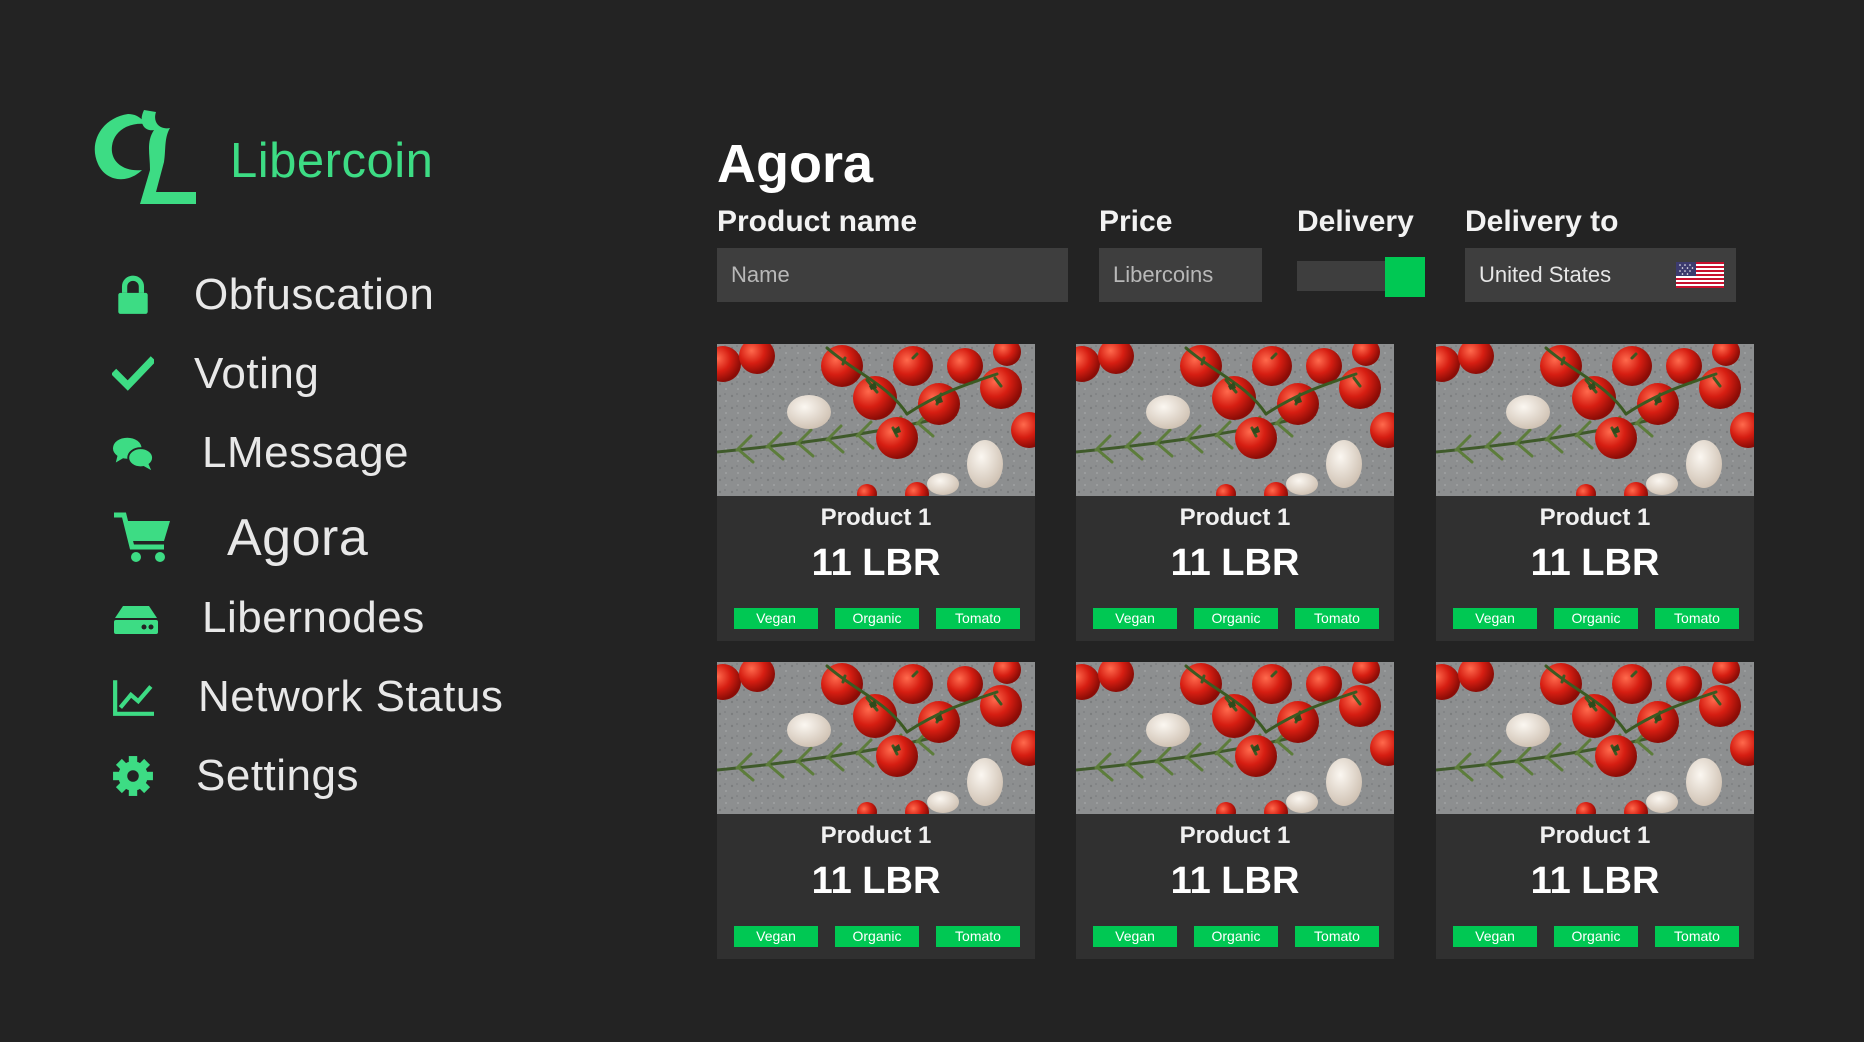 Image resolution: width=1864 pixels, height=1042 pixels. I want to click on sidebar-item-lmessage: LMessage, so click(259, 453).